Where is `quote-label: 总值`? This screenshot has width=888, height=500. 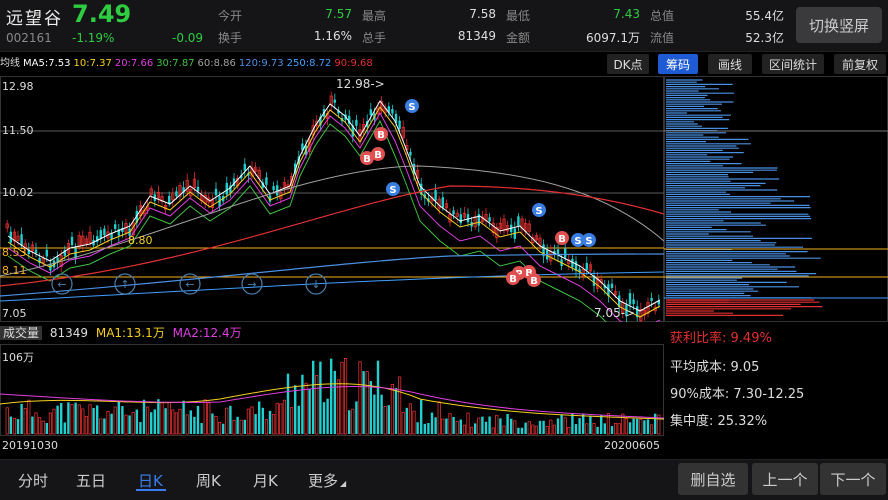 quote-label: 总值 is located at coordinates (662, 16).